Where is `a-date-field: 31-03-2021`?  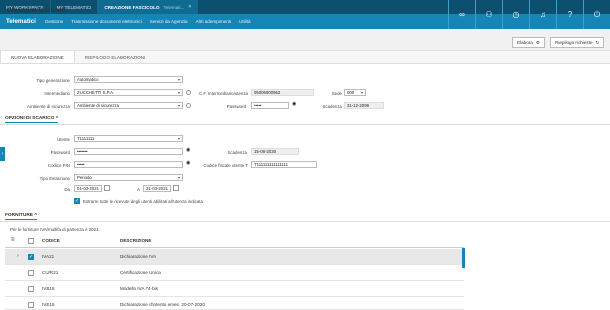
a-date-field: 31-03-2021 is located at coordinates (157, 188).